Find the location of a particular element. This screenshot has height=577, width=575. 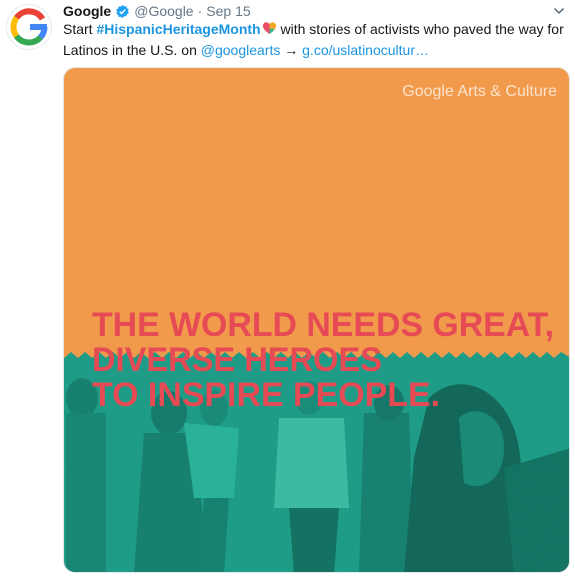

headline-line-2: DIVERSE HEROES is located at coordinates (237, 360).